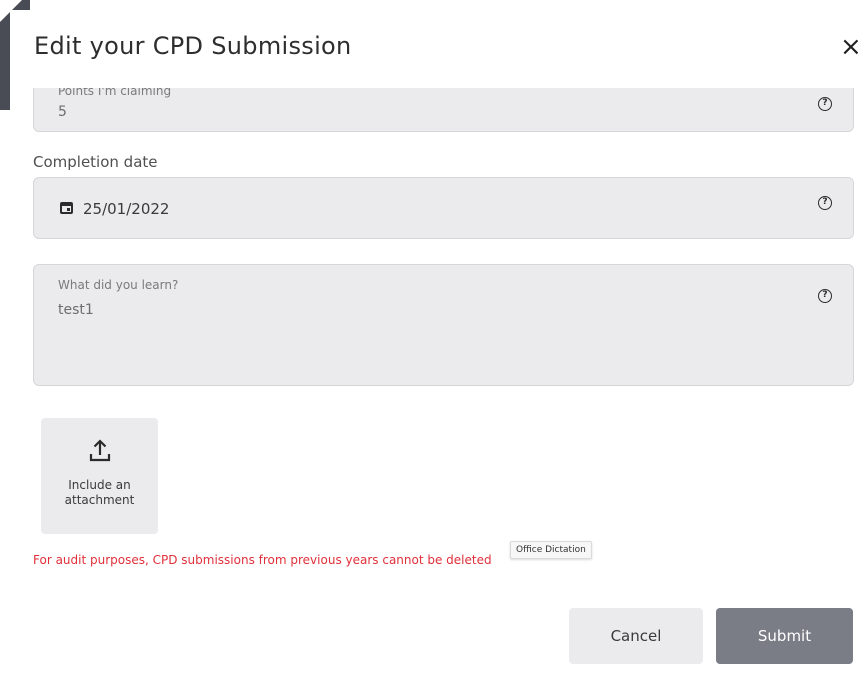 The height and width of the screenshot is (680, 858). What do you see at coordinates (551, 550) in the screenshot?
I see `office-dictation-tooltip: Office Dictation` at bounding box center [551, 550].